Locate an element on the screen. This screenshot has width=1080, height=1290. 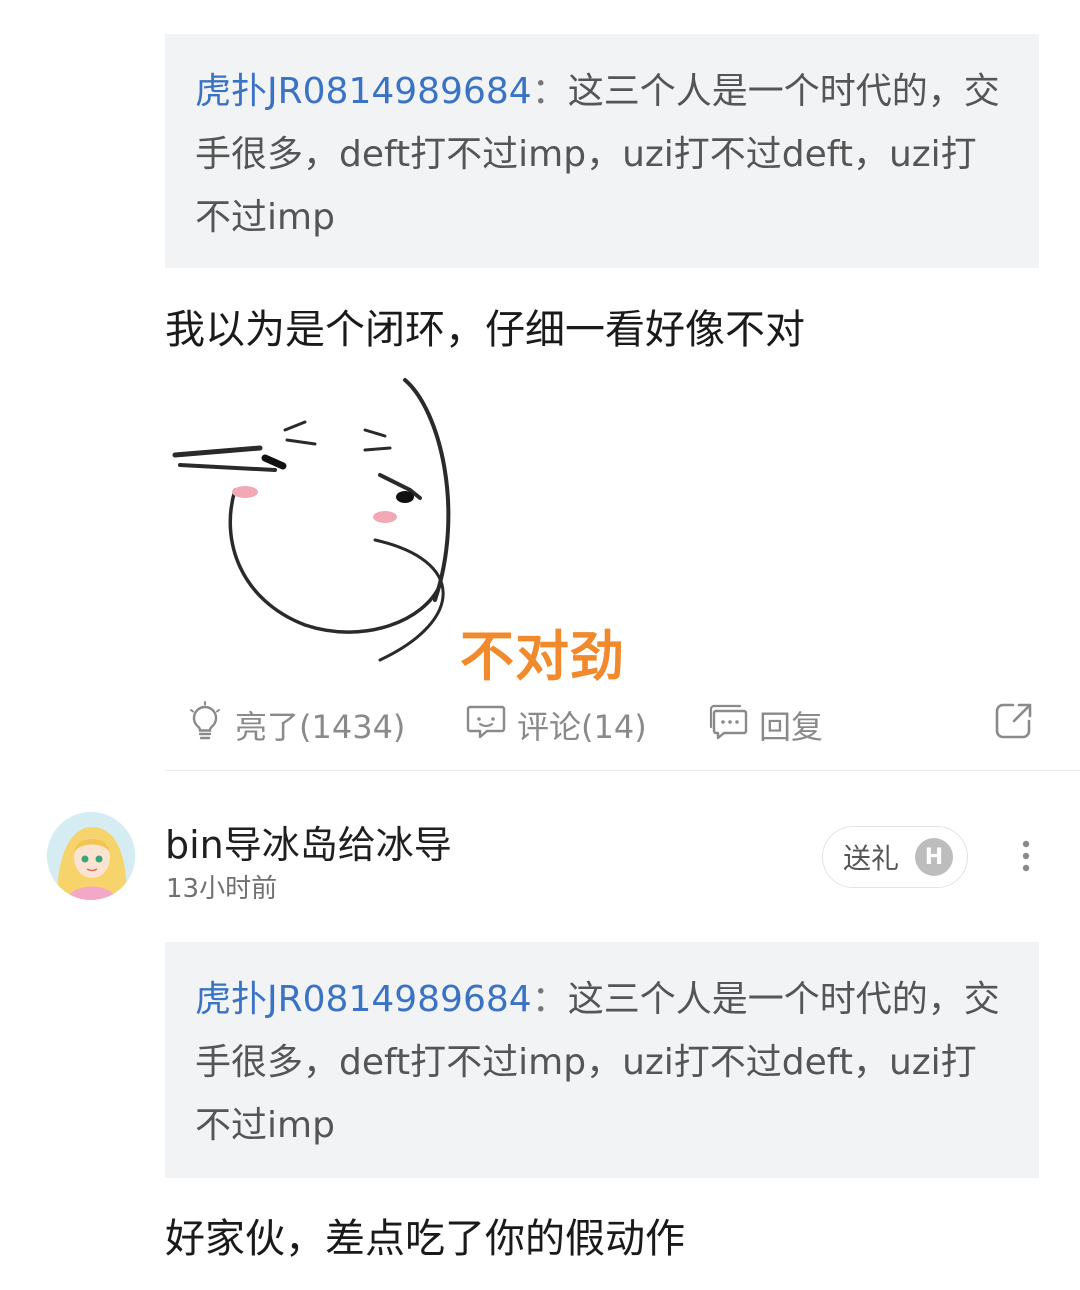
avatar is located at coordinates (91, 856).